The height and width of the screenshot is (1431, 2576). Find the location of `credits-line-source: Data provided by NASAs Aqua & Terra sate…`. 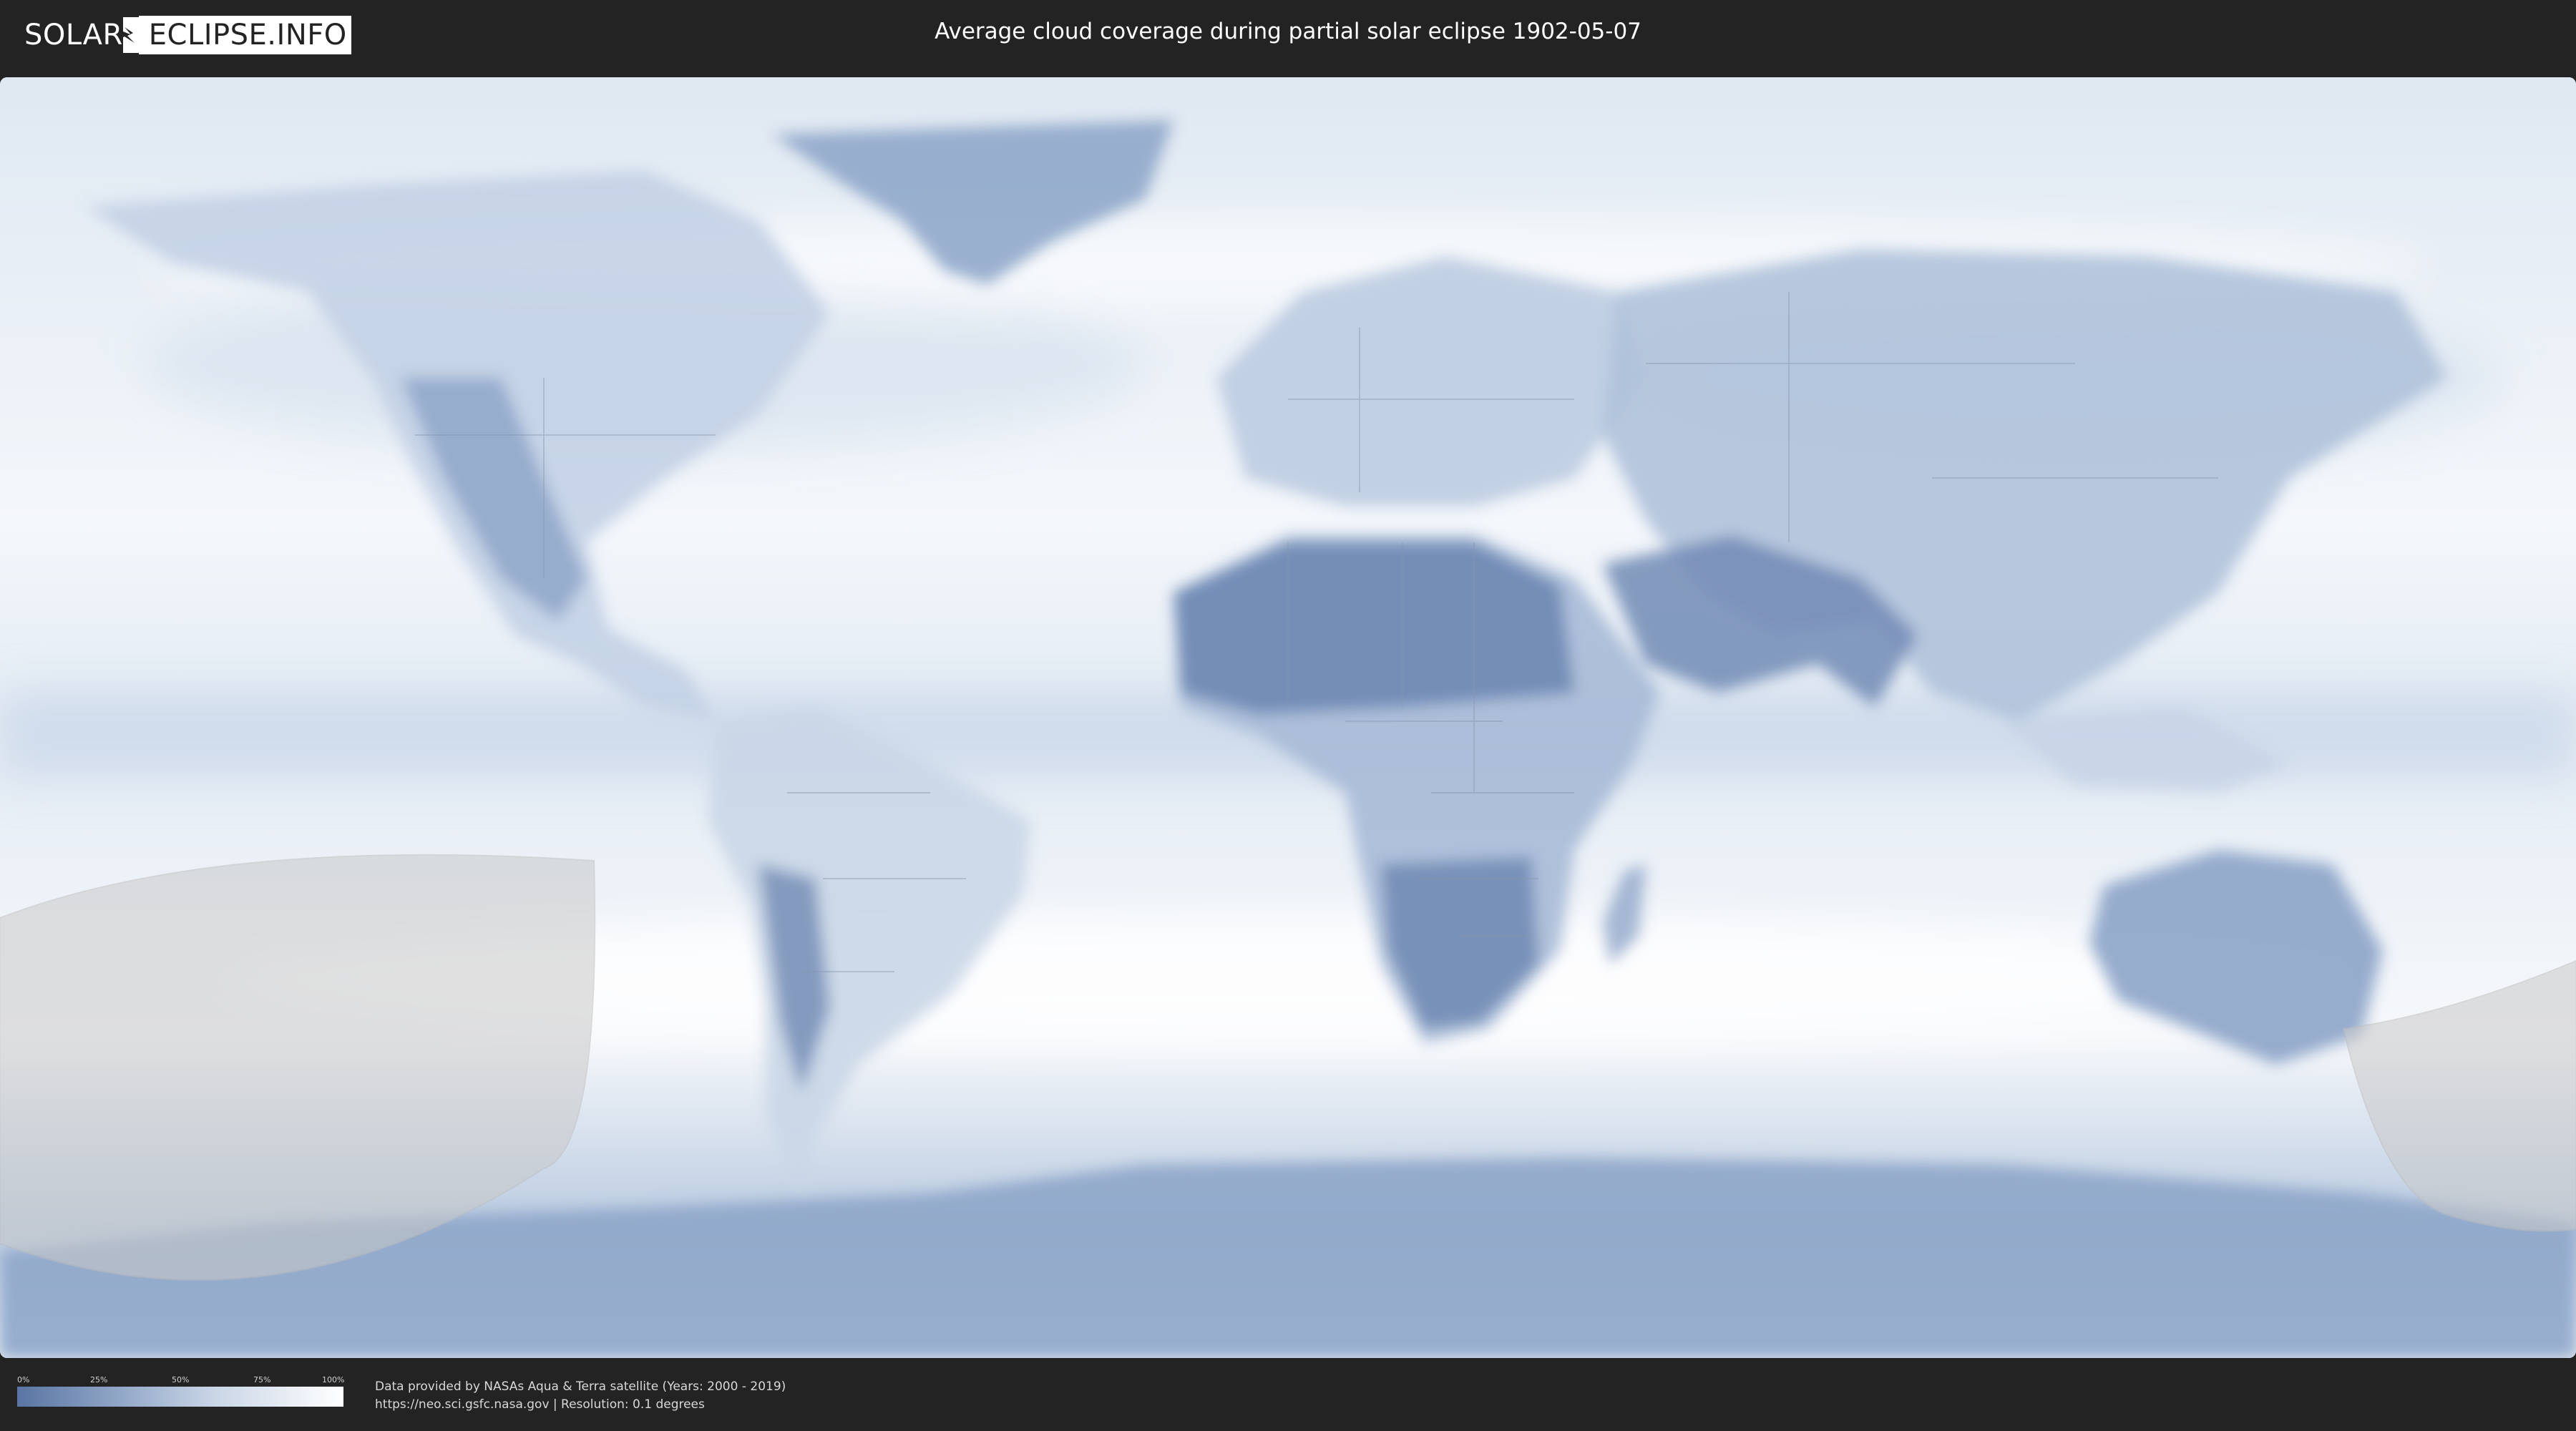

credits-line-source: Data provided by NASAs Aqua & Terra sate… is located at coordinates (580, 1386).